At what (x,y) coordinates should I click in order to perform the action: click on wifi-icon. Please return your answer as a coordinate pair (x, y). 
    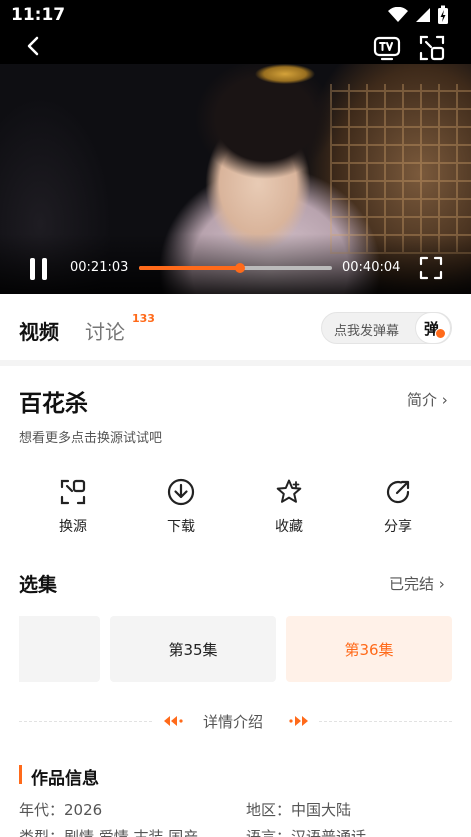
    Looking at the image, I should click on (398, 15).